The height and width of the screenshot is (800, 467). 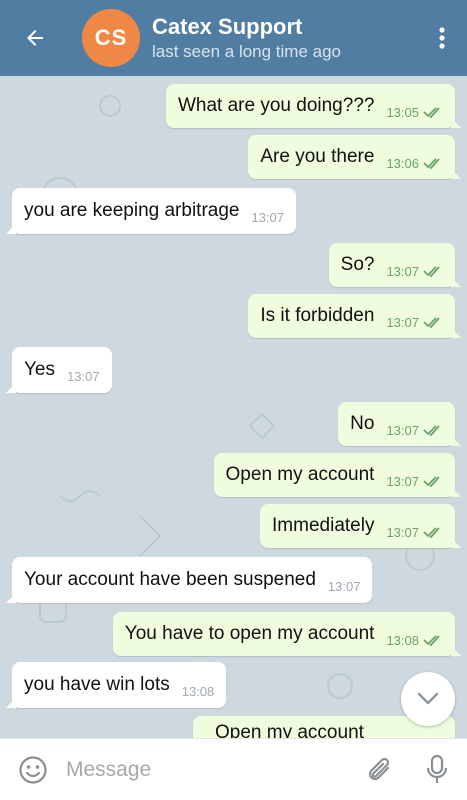 I want to click on message-bubble-incoming: you are keeping arbitrage 13:07, so click(x=151, y=211).